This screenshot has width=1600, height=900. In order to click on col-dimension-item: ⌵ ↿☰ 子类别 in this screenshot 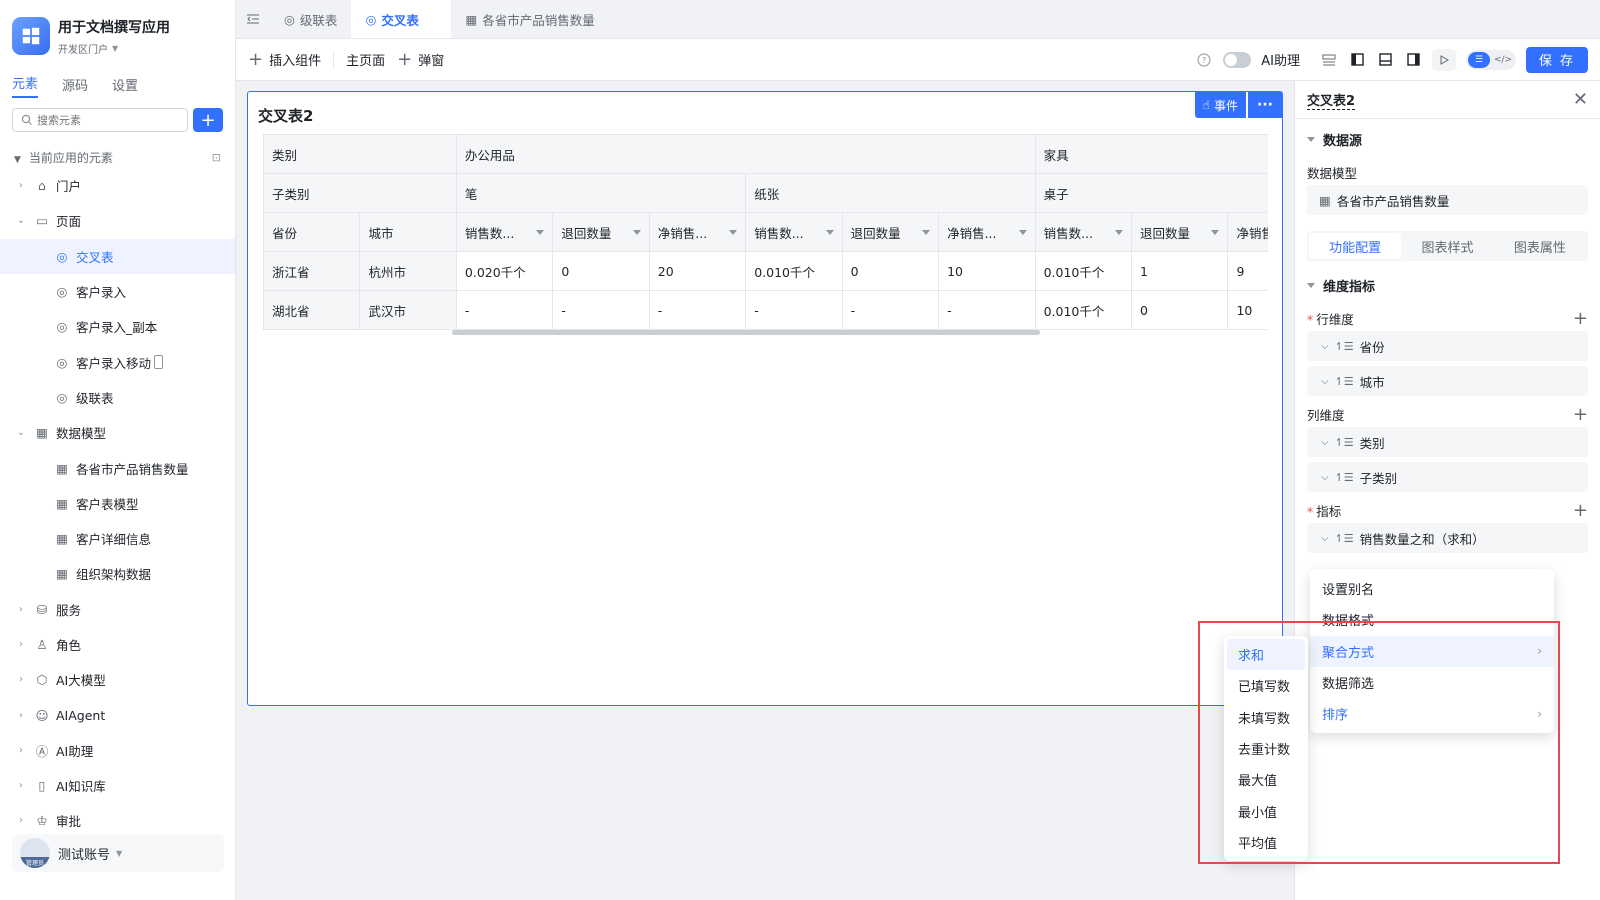, I will do `click(1447, 477)`.